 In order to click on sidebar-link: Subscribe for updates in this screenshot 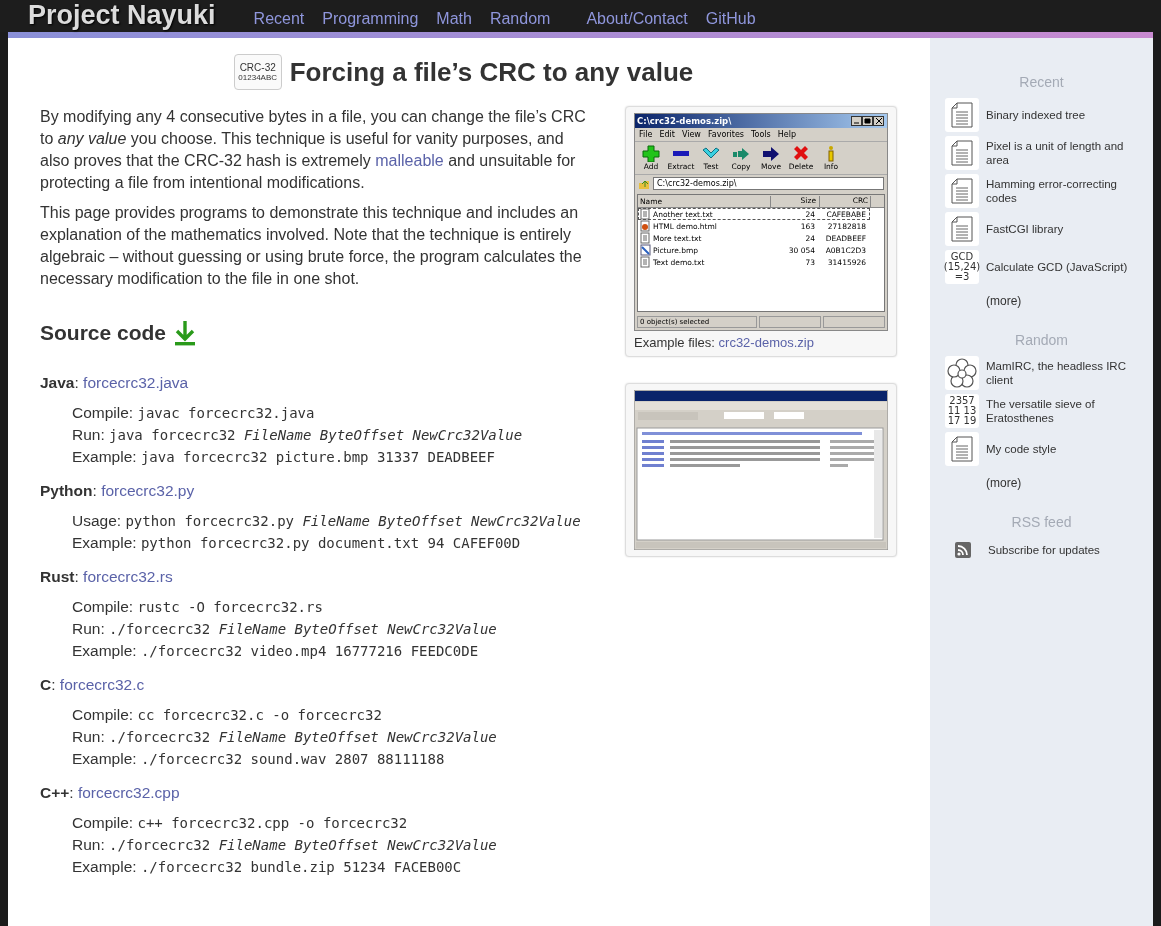, I will do `click(1063, 550)`.